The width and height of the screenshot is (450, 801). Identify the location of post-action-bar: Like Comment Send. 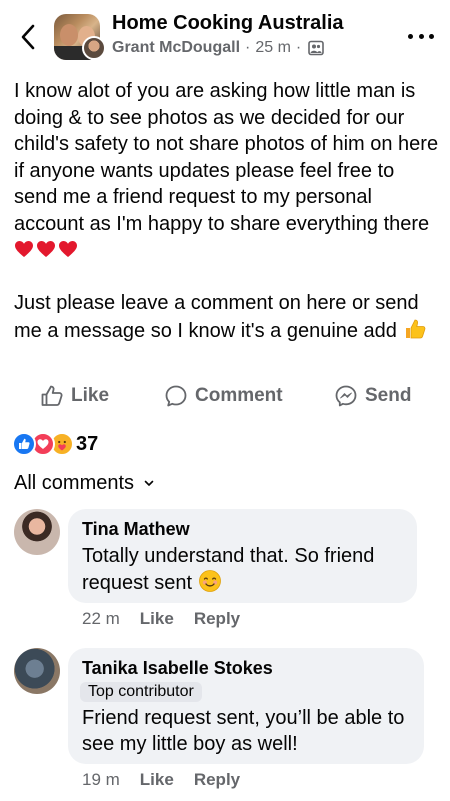
(225, 399).